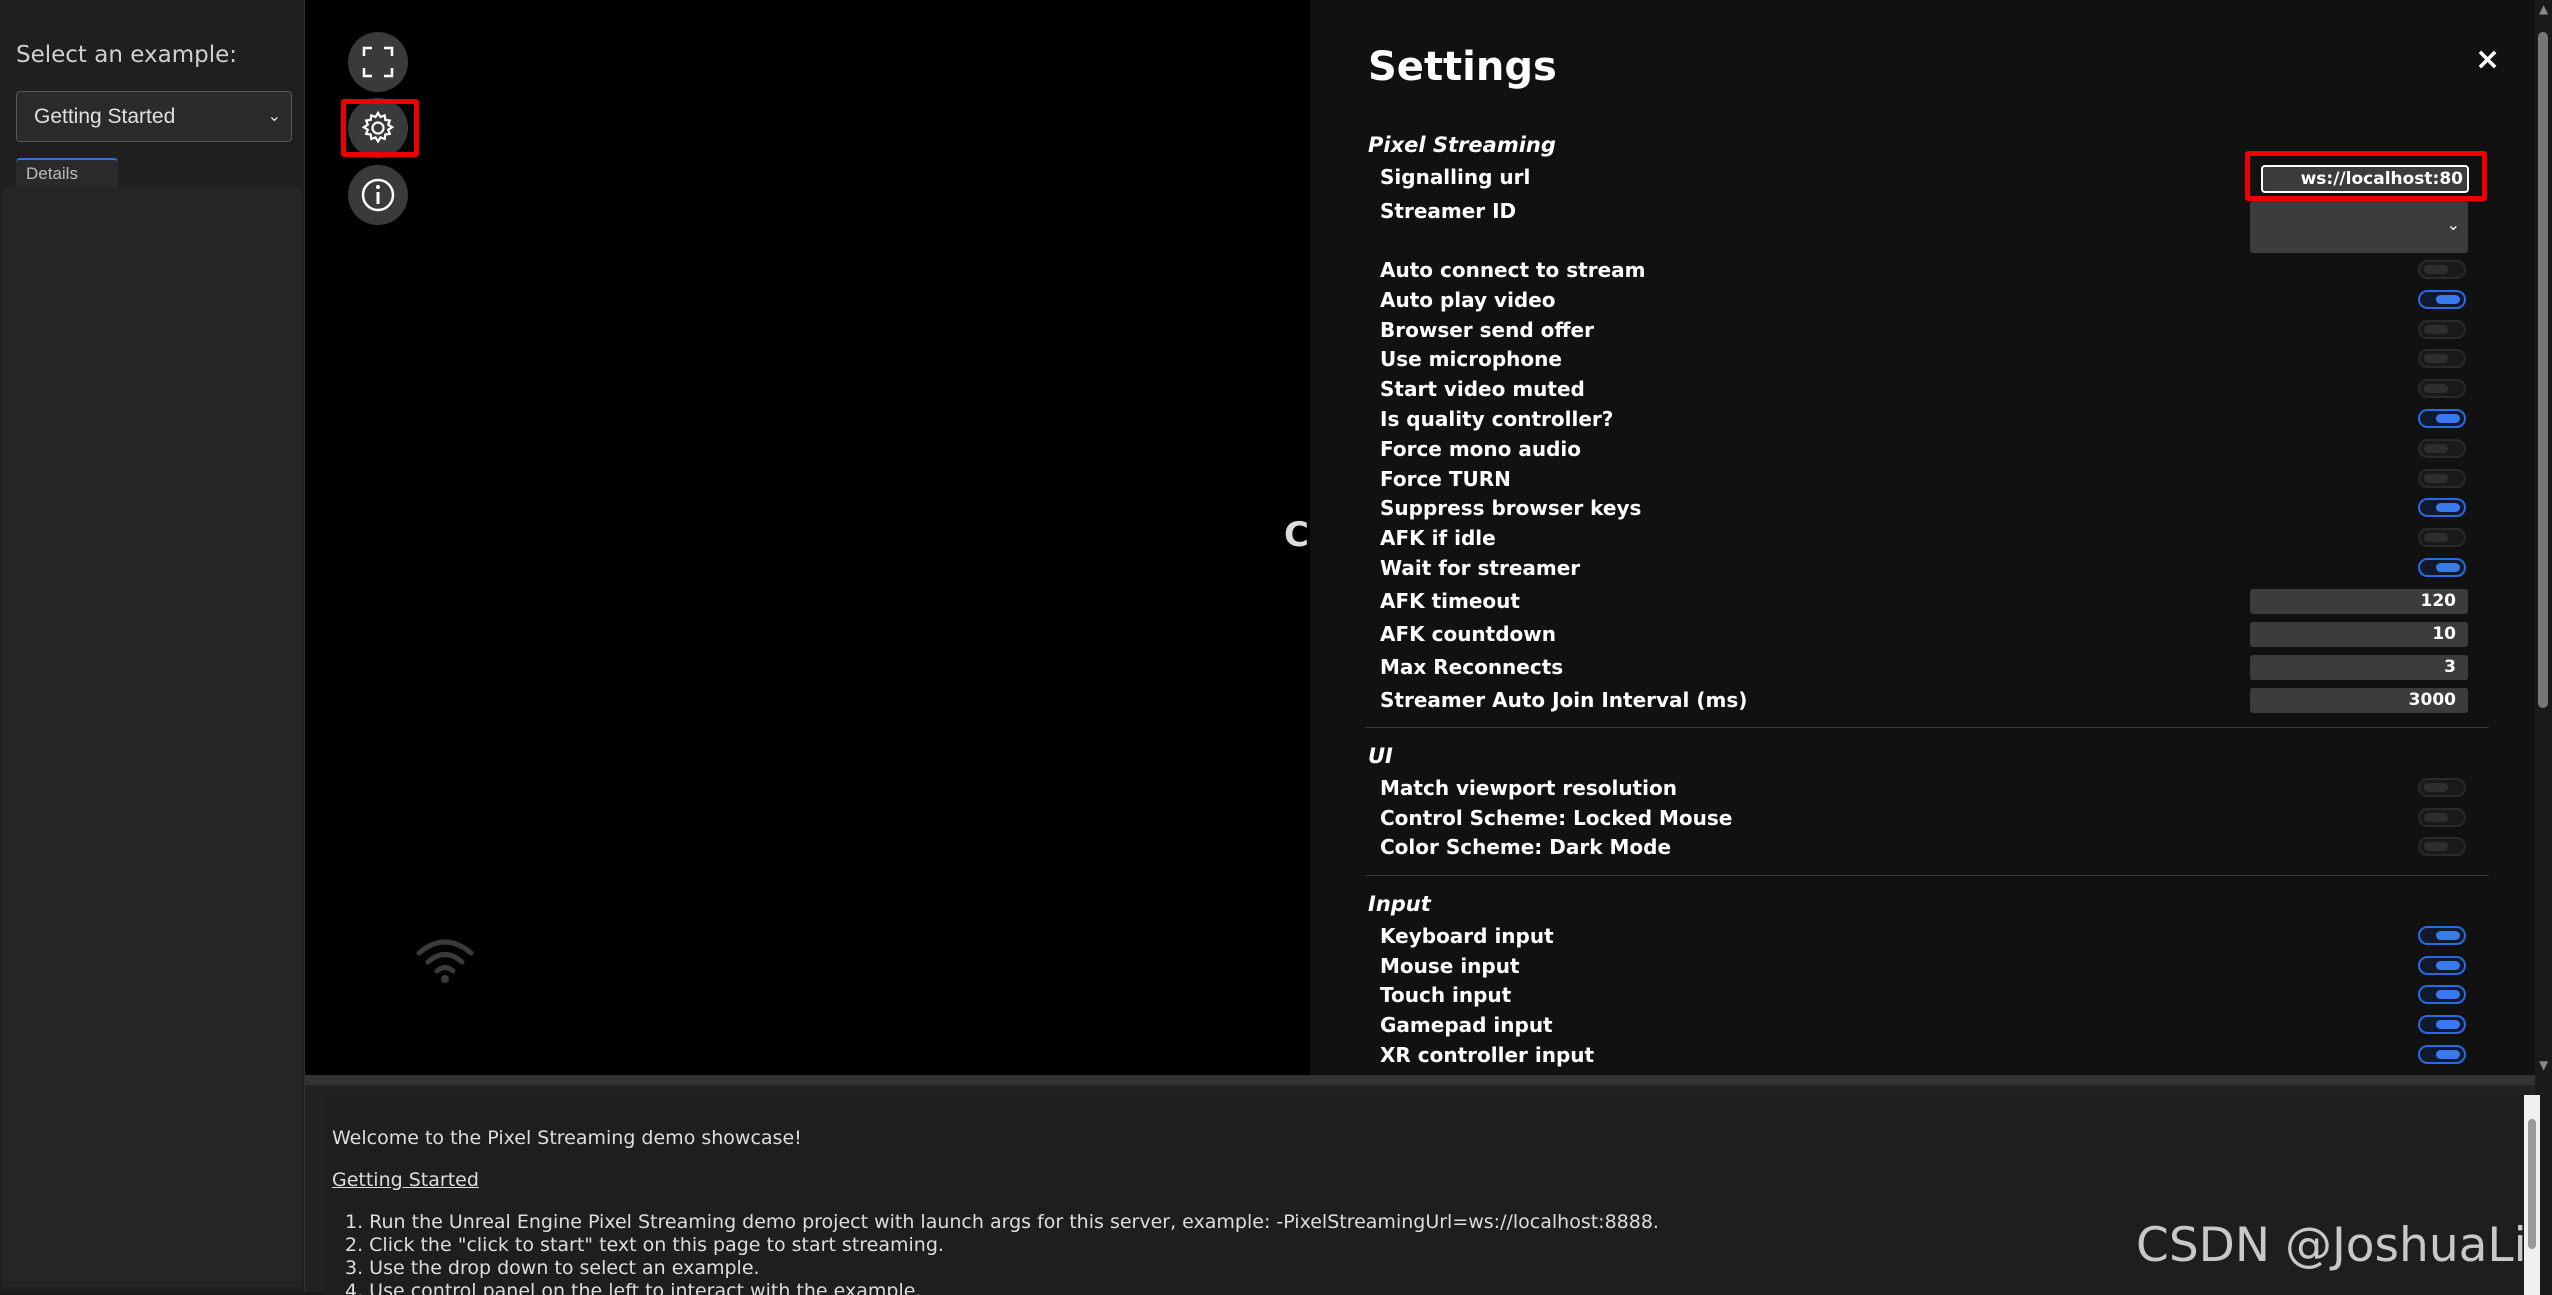 This screenshot has height=1295, width=2552. I want to click on fullscreen-button, so click(378, 62).